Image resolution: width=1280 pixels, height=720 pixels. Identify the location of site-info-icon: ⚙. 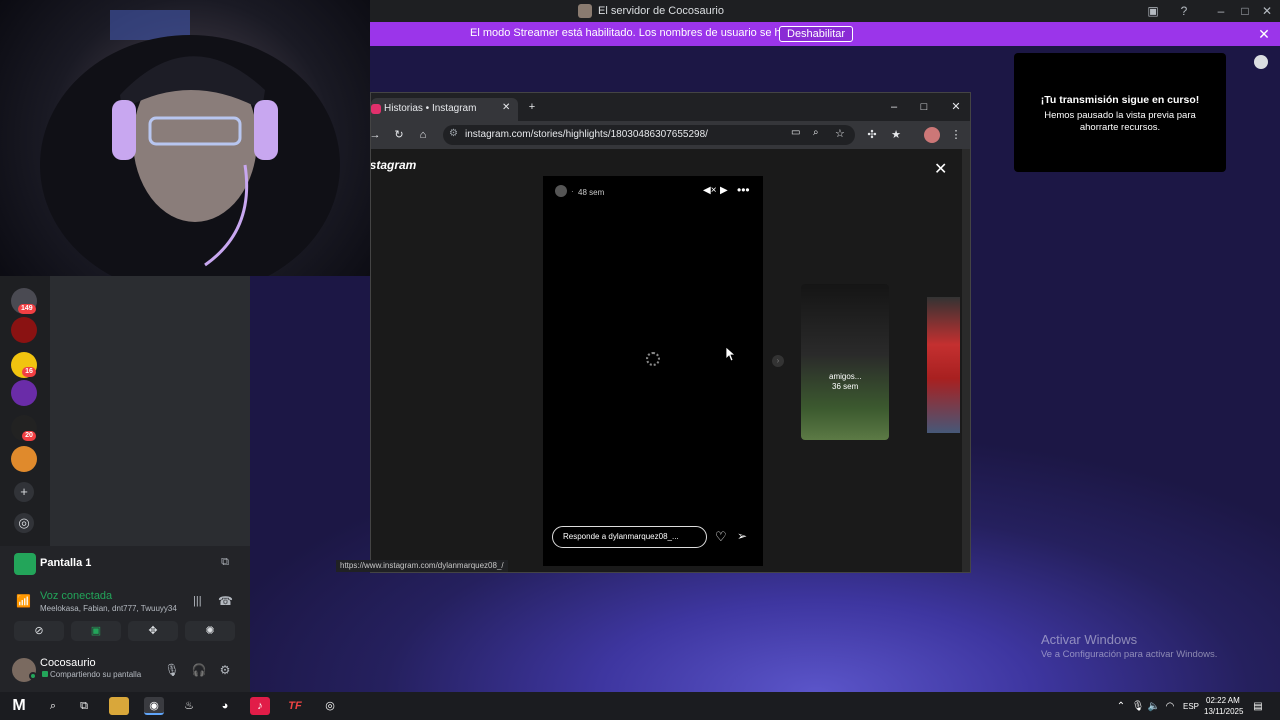
(453, 133).